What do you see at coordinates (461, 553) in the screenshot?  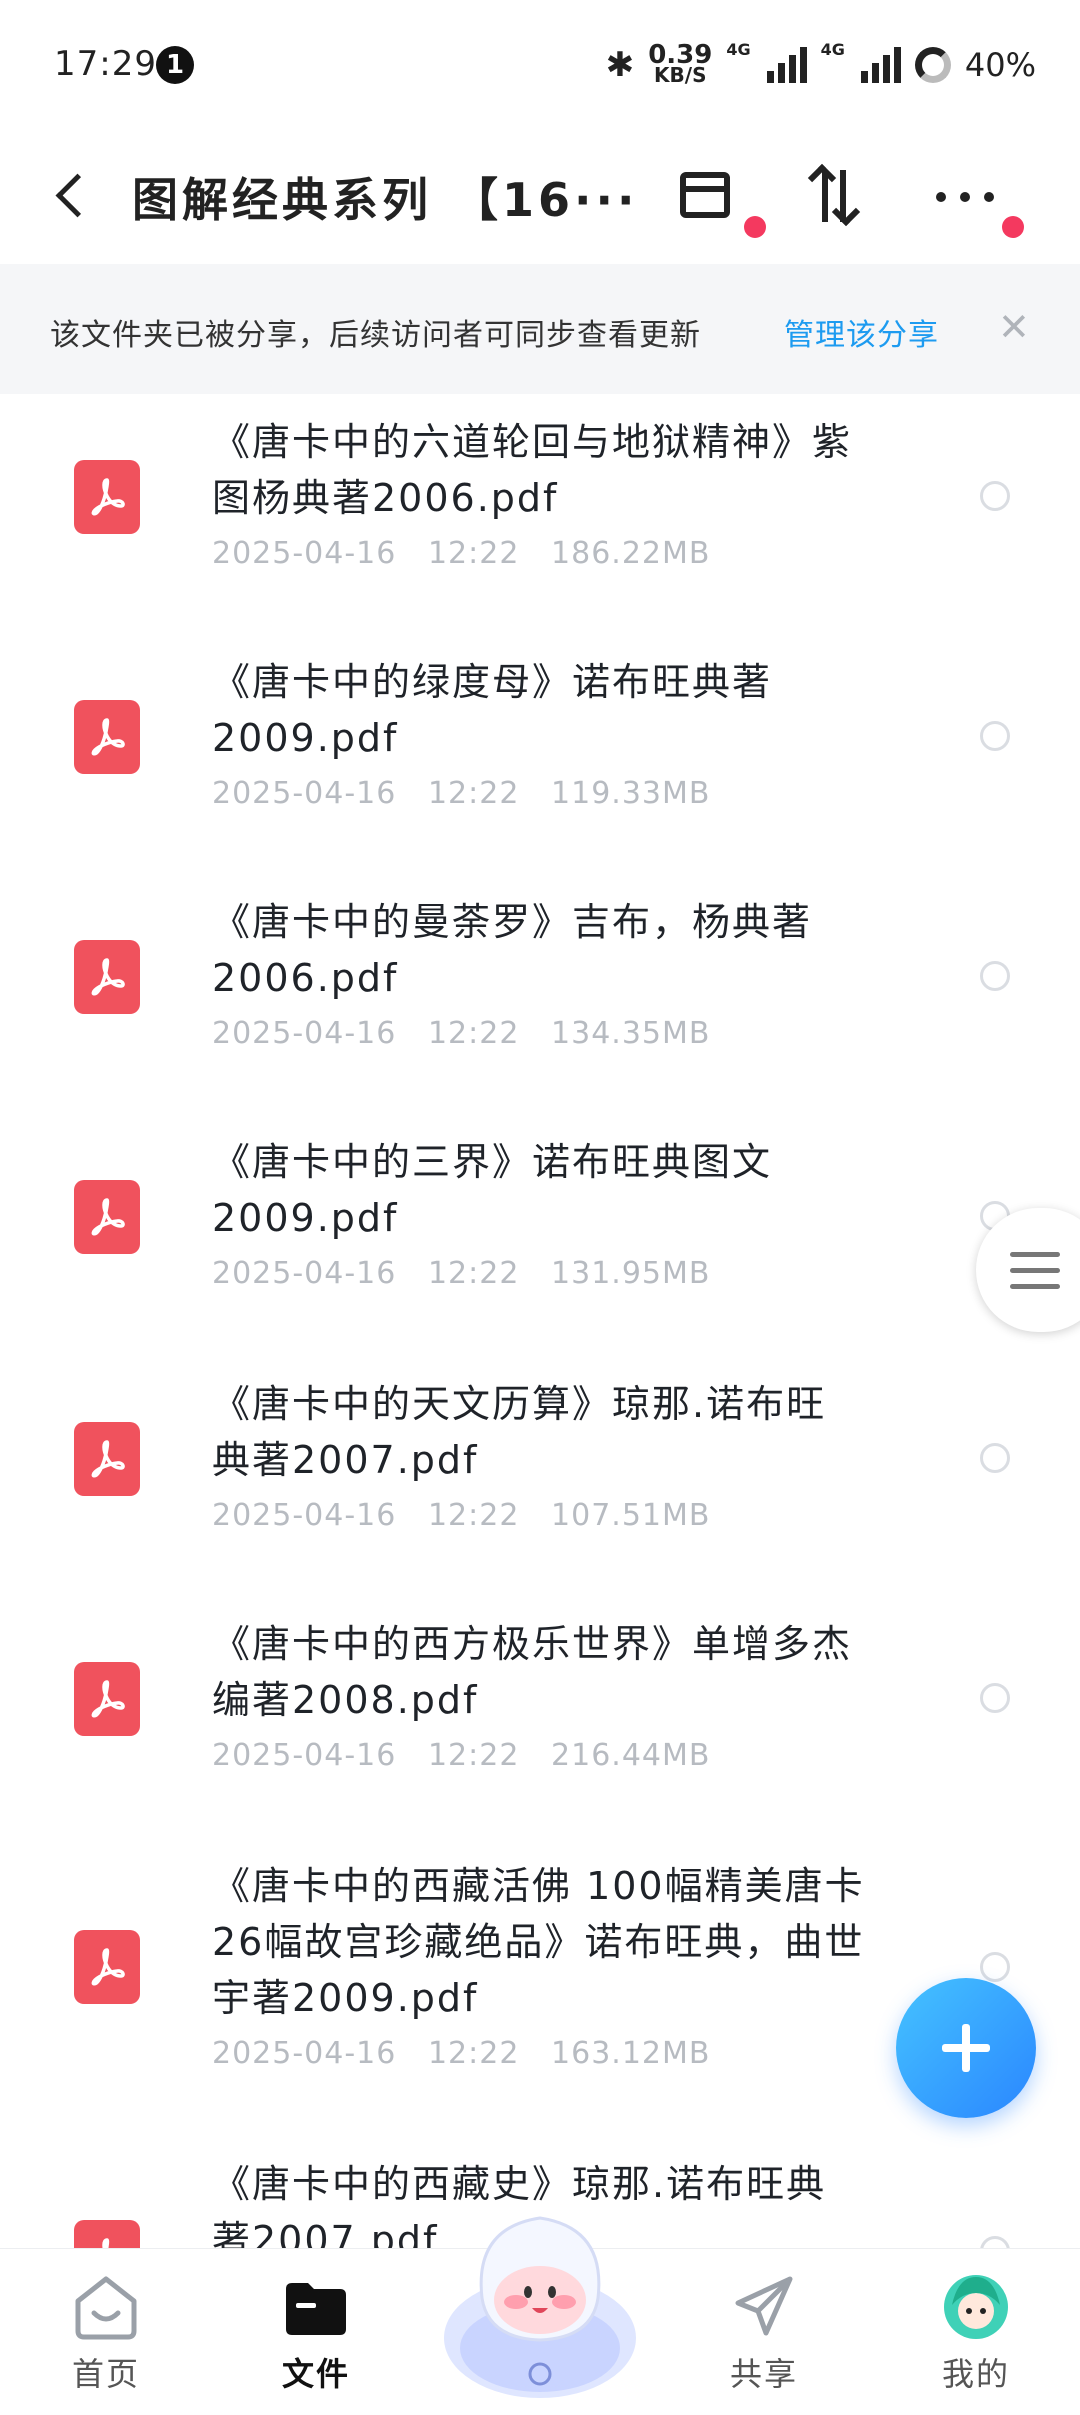 I see `file-meta: 2025-04-16 12:22 186.22MB` at bounding box center [461, 553].